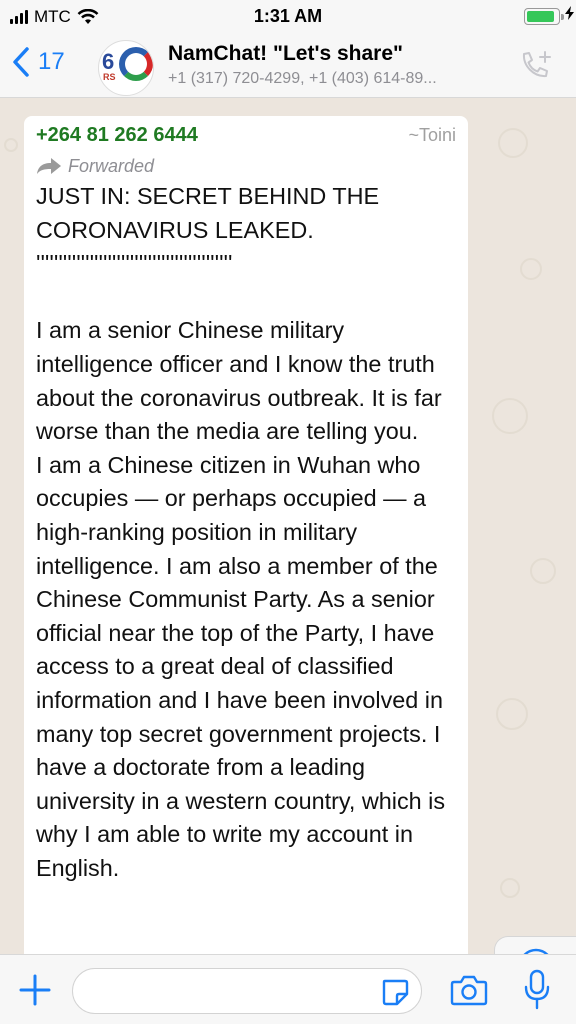  I want to click on sender-number: +264 81 262 6444, so click(117, 135).